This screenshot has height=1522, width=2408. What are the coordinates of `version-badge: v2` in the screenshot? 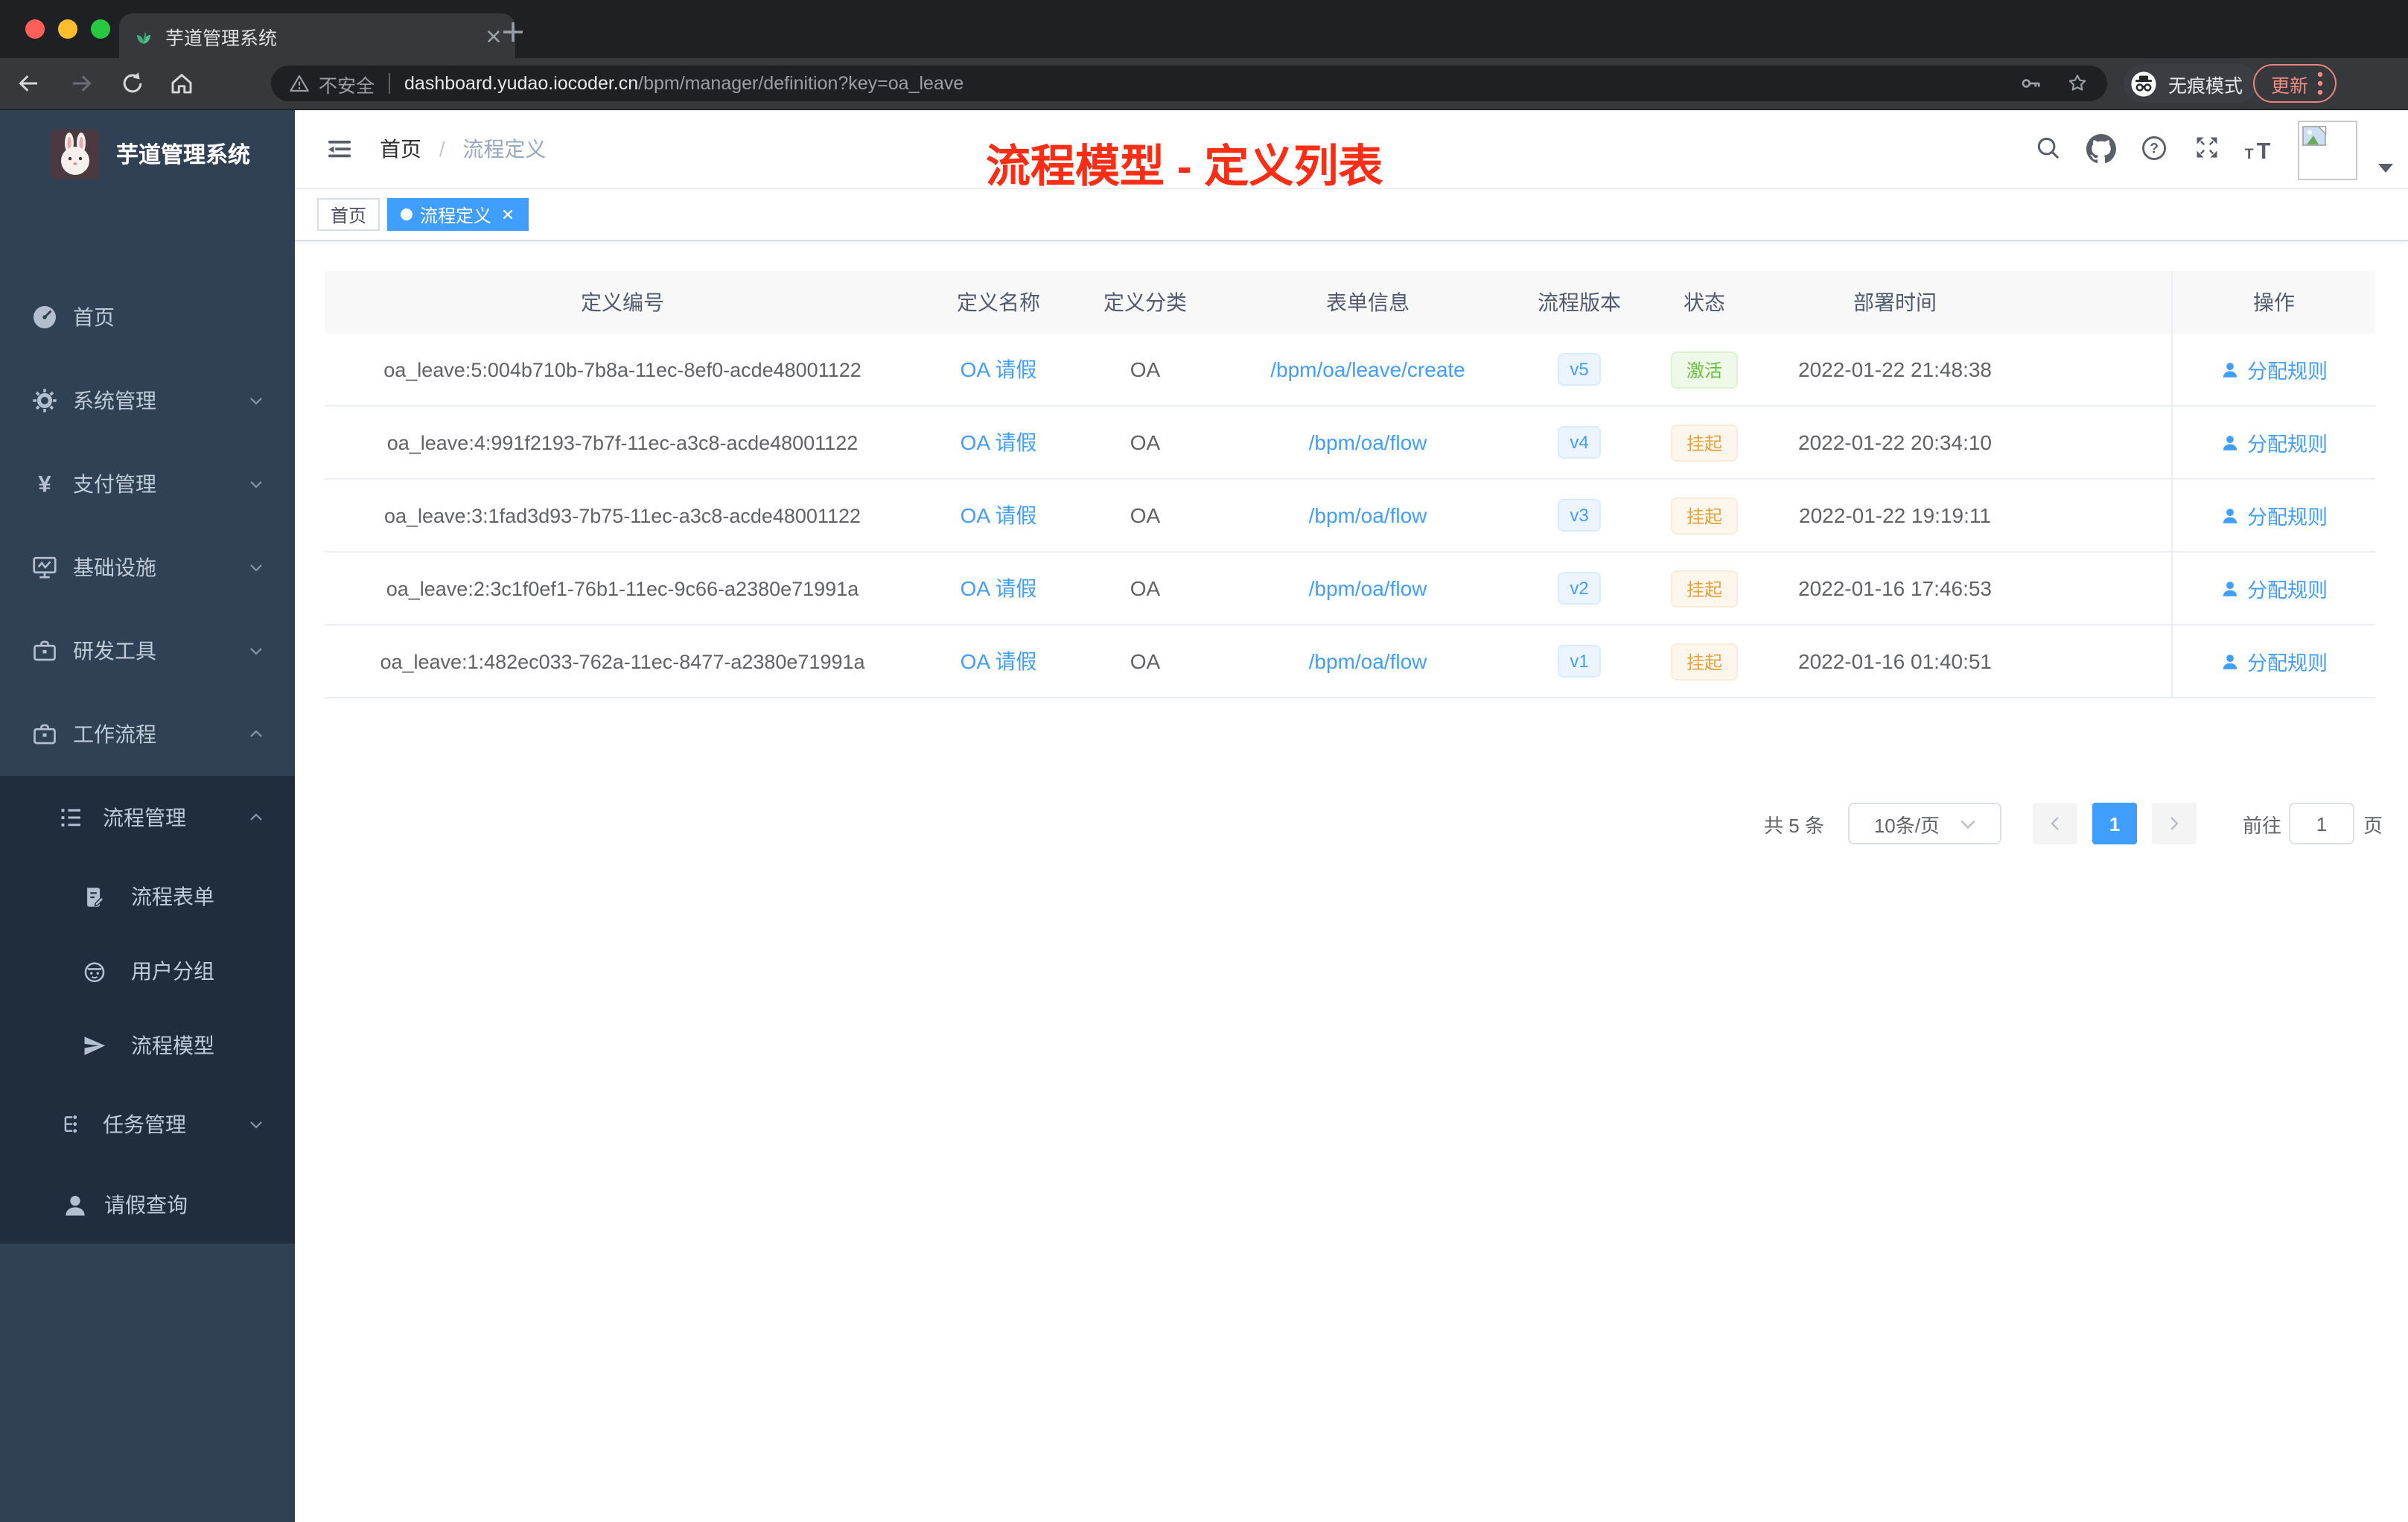 It's located at (1579, 588).